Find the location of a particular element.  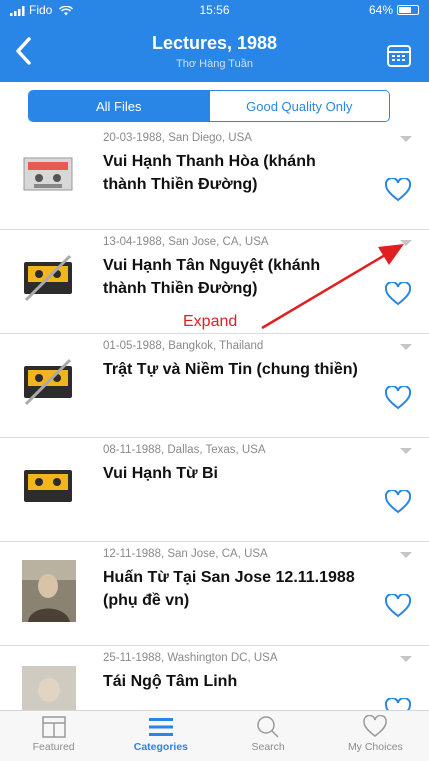

tab-label: Featured is located at coordinates (53, 747).